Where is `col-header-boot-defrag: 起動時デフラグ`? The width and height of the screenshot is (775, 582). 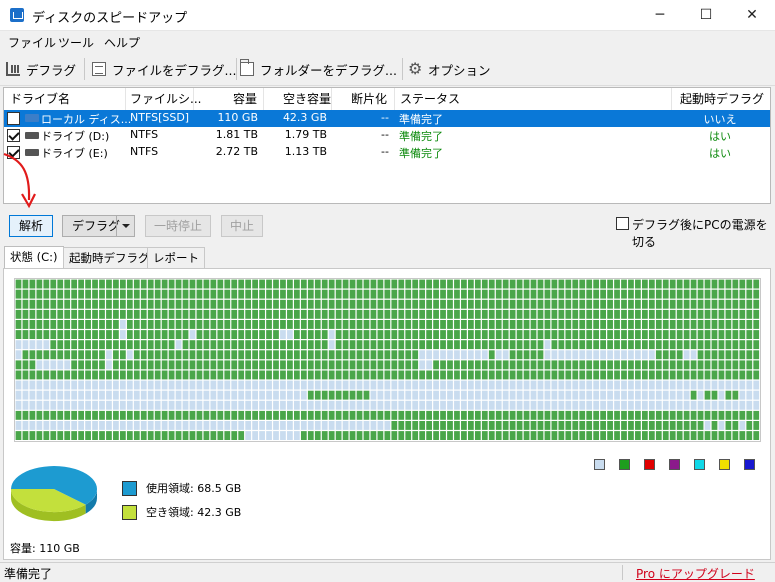
col-header-boot-defrag: 起動時デフラグ is located at coordinates (722, 99).